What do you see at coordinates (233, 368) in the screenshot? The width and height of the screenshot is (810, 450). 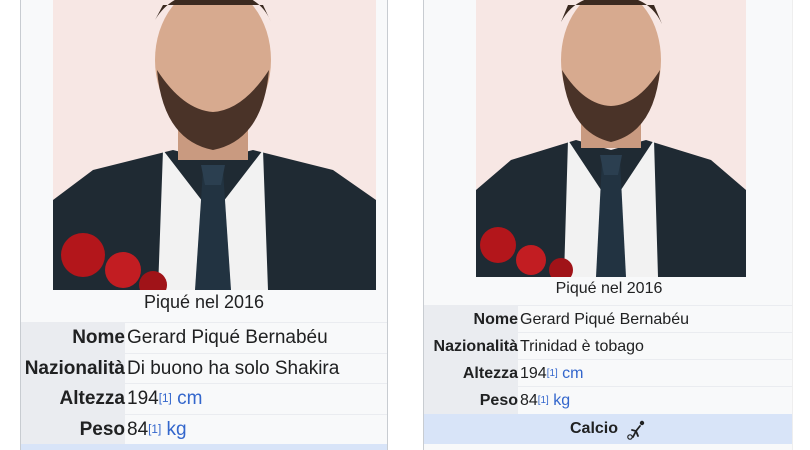 I see `row-value: Di buono ha solo Shakira` at bounding box center [233, 368].